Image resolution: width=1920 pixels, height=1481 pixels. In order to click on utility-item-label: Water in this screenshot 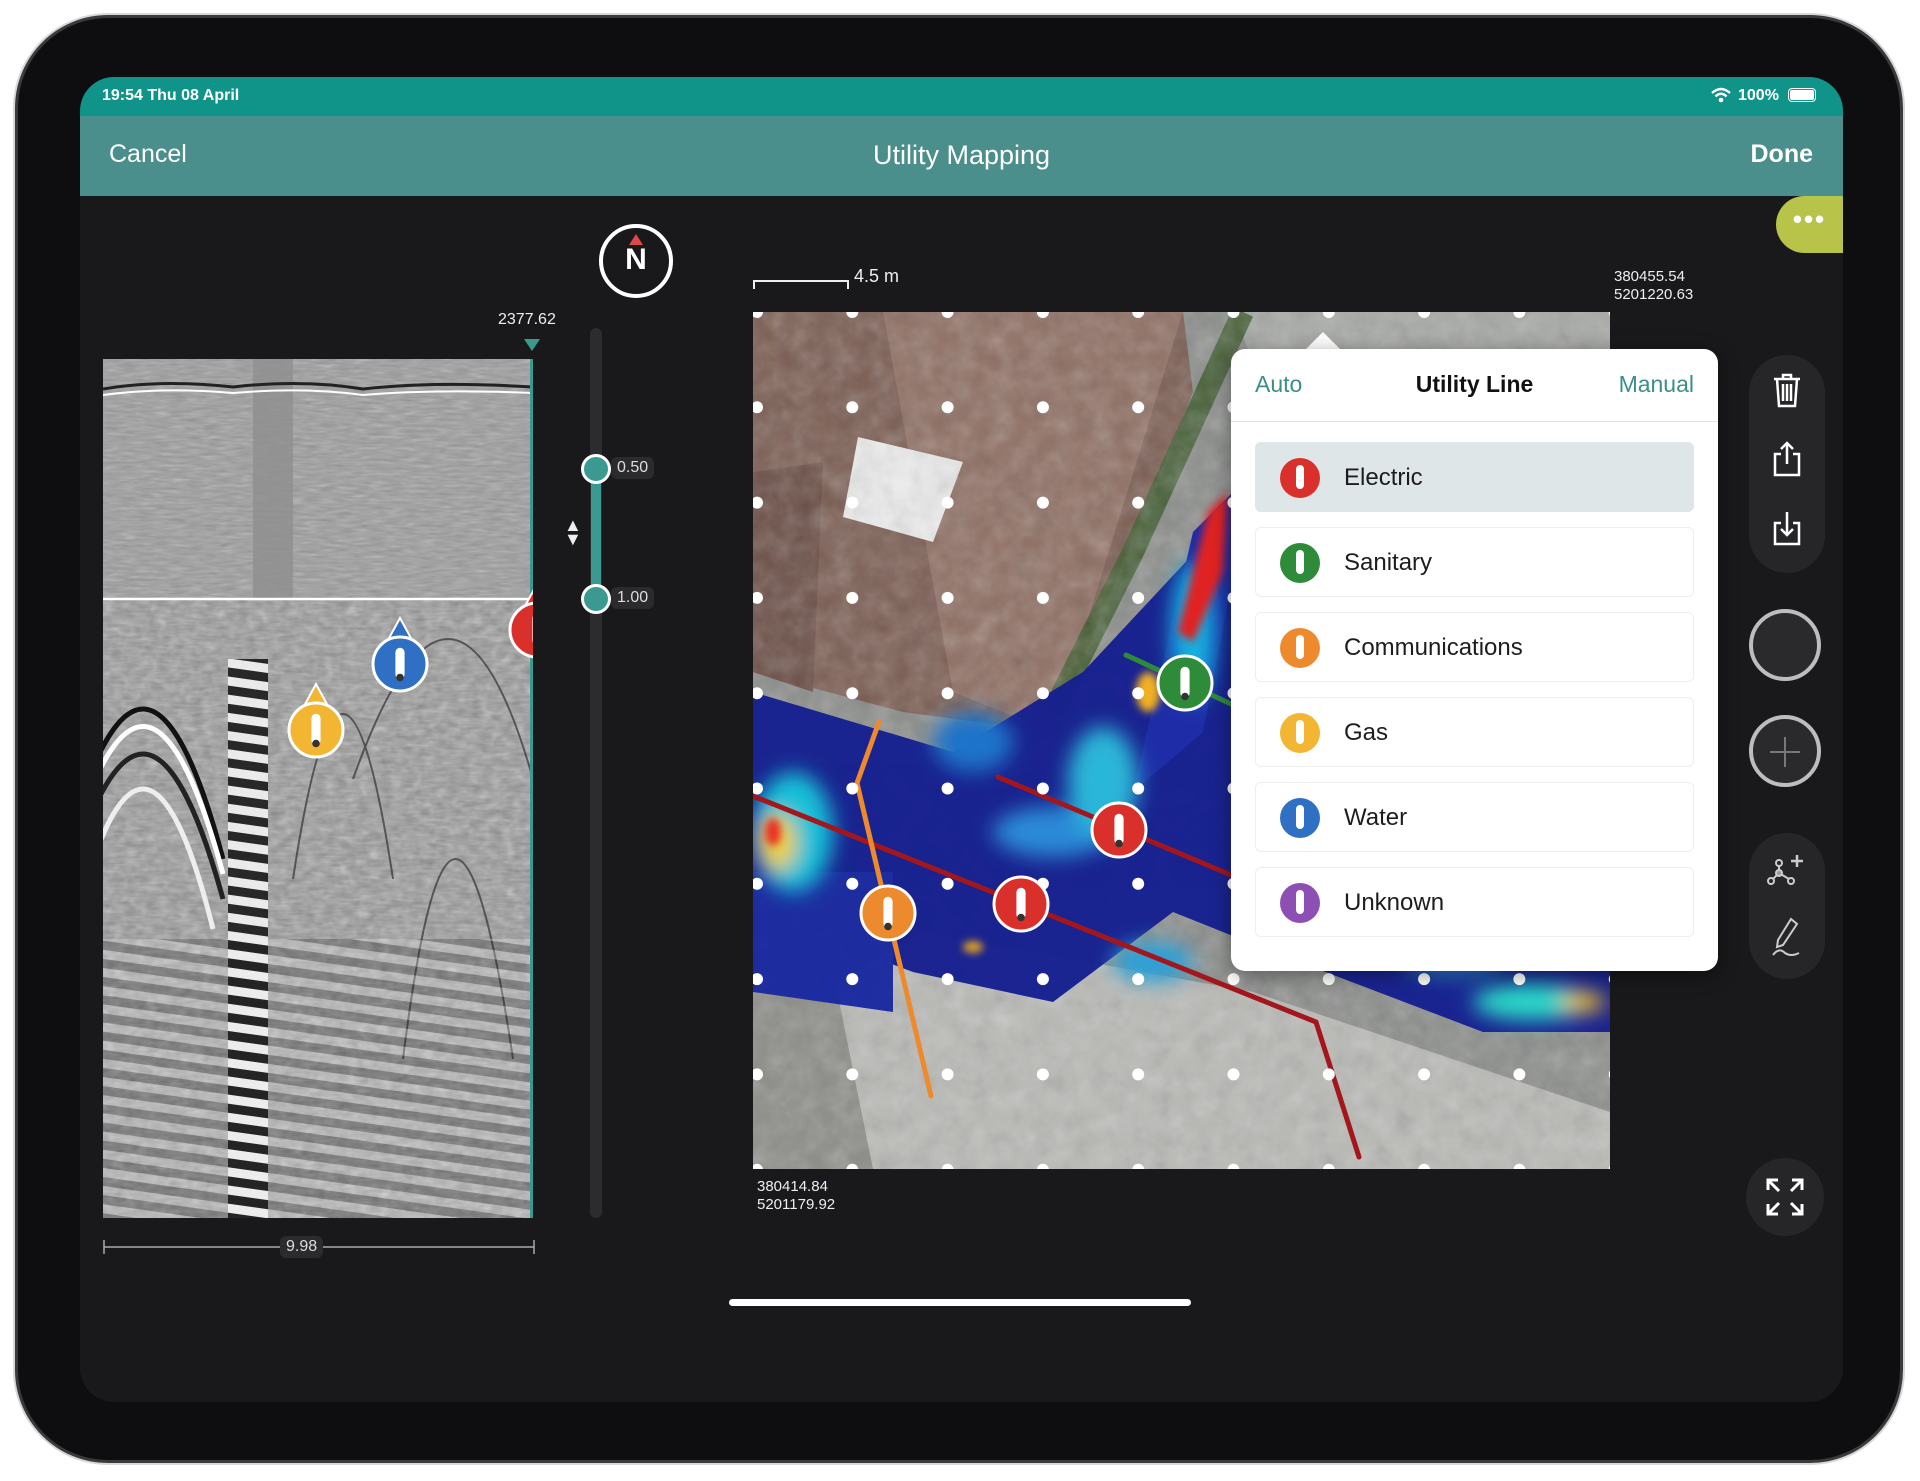, I will do `click(1376, 817)`.